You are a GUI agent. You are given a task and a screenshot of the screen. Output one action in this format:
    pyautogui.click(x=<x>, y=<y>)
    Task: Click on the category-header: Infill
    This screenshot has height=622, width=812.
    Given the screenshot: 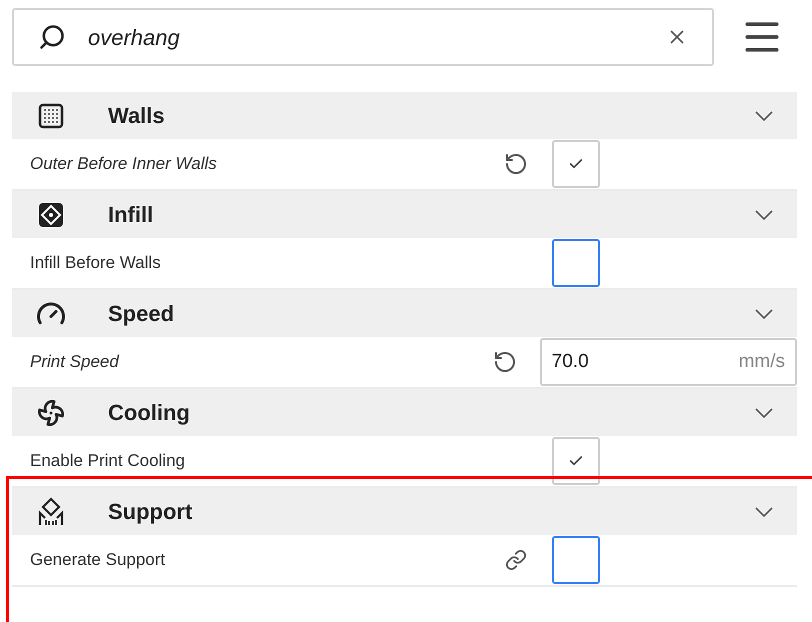 What is the action you would take?
    pyautogui.click(x=404, y=214)
    